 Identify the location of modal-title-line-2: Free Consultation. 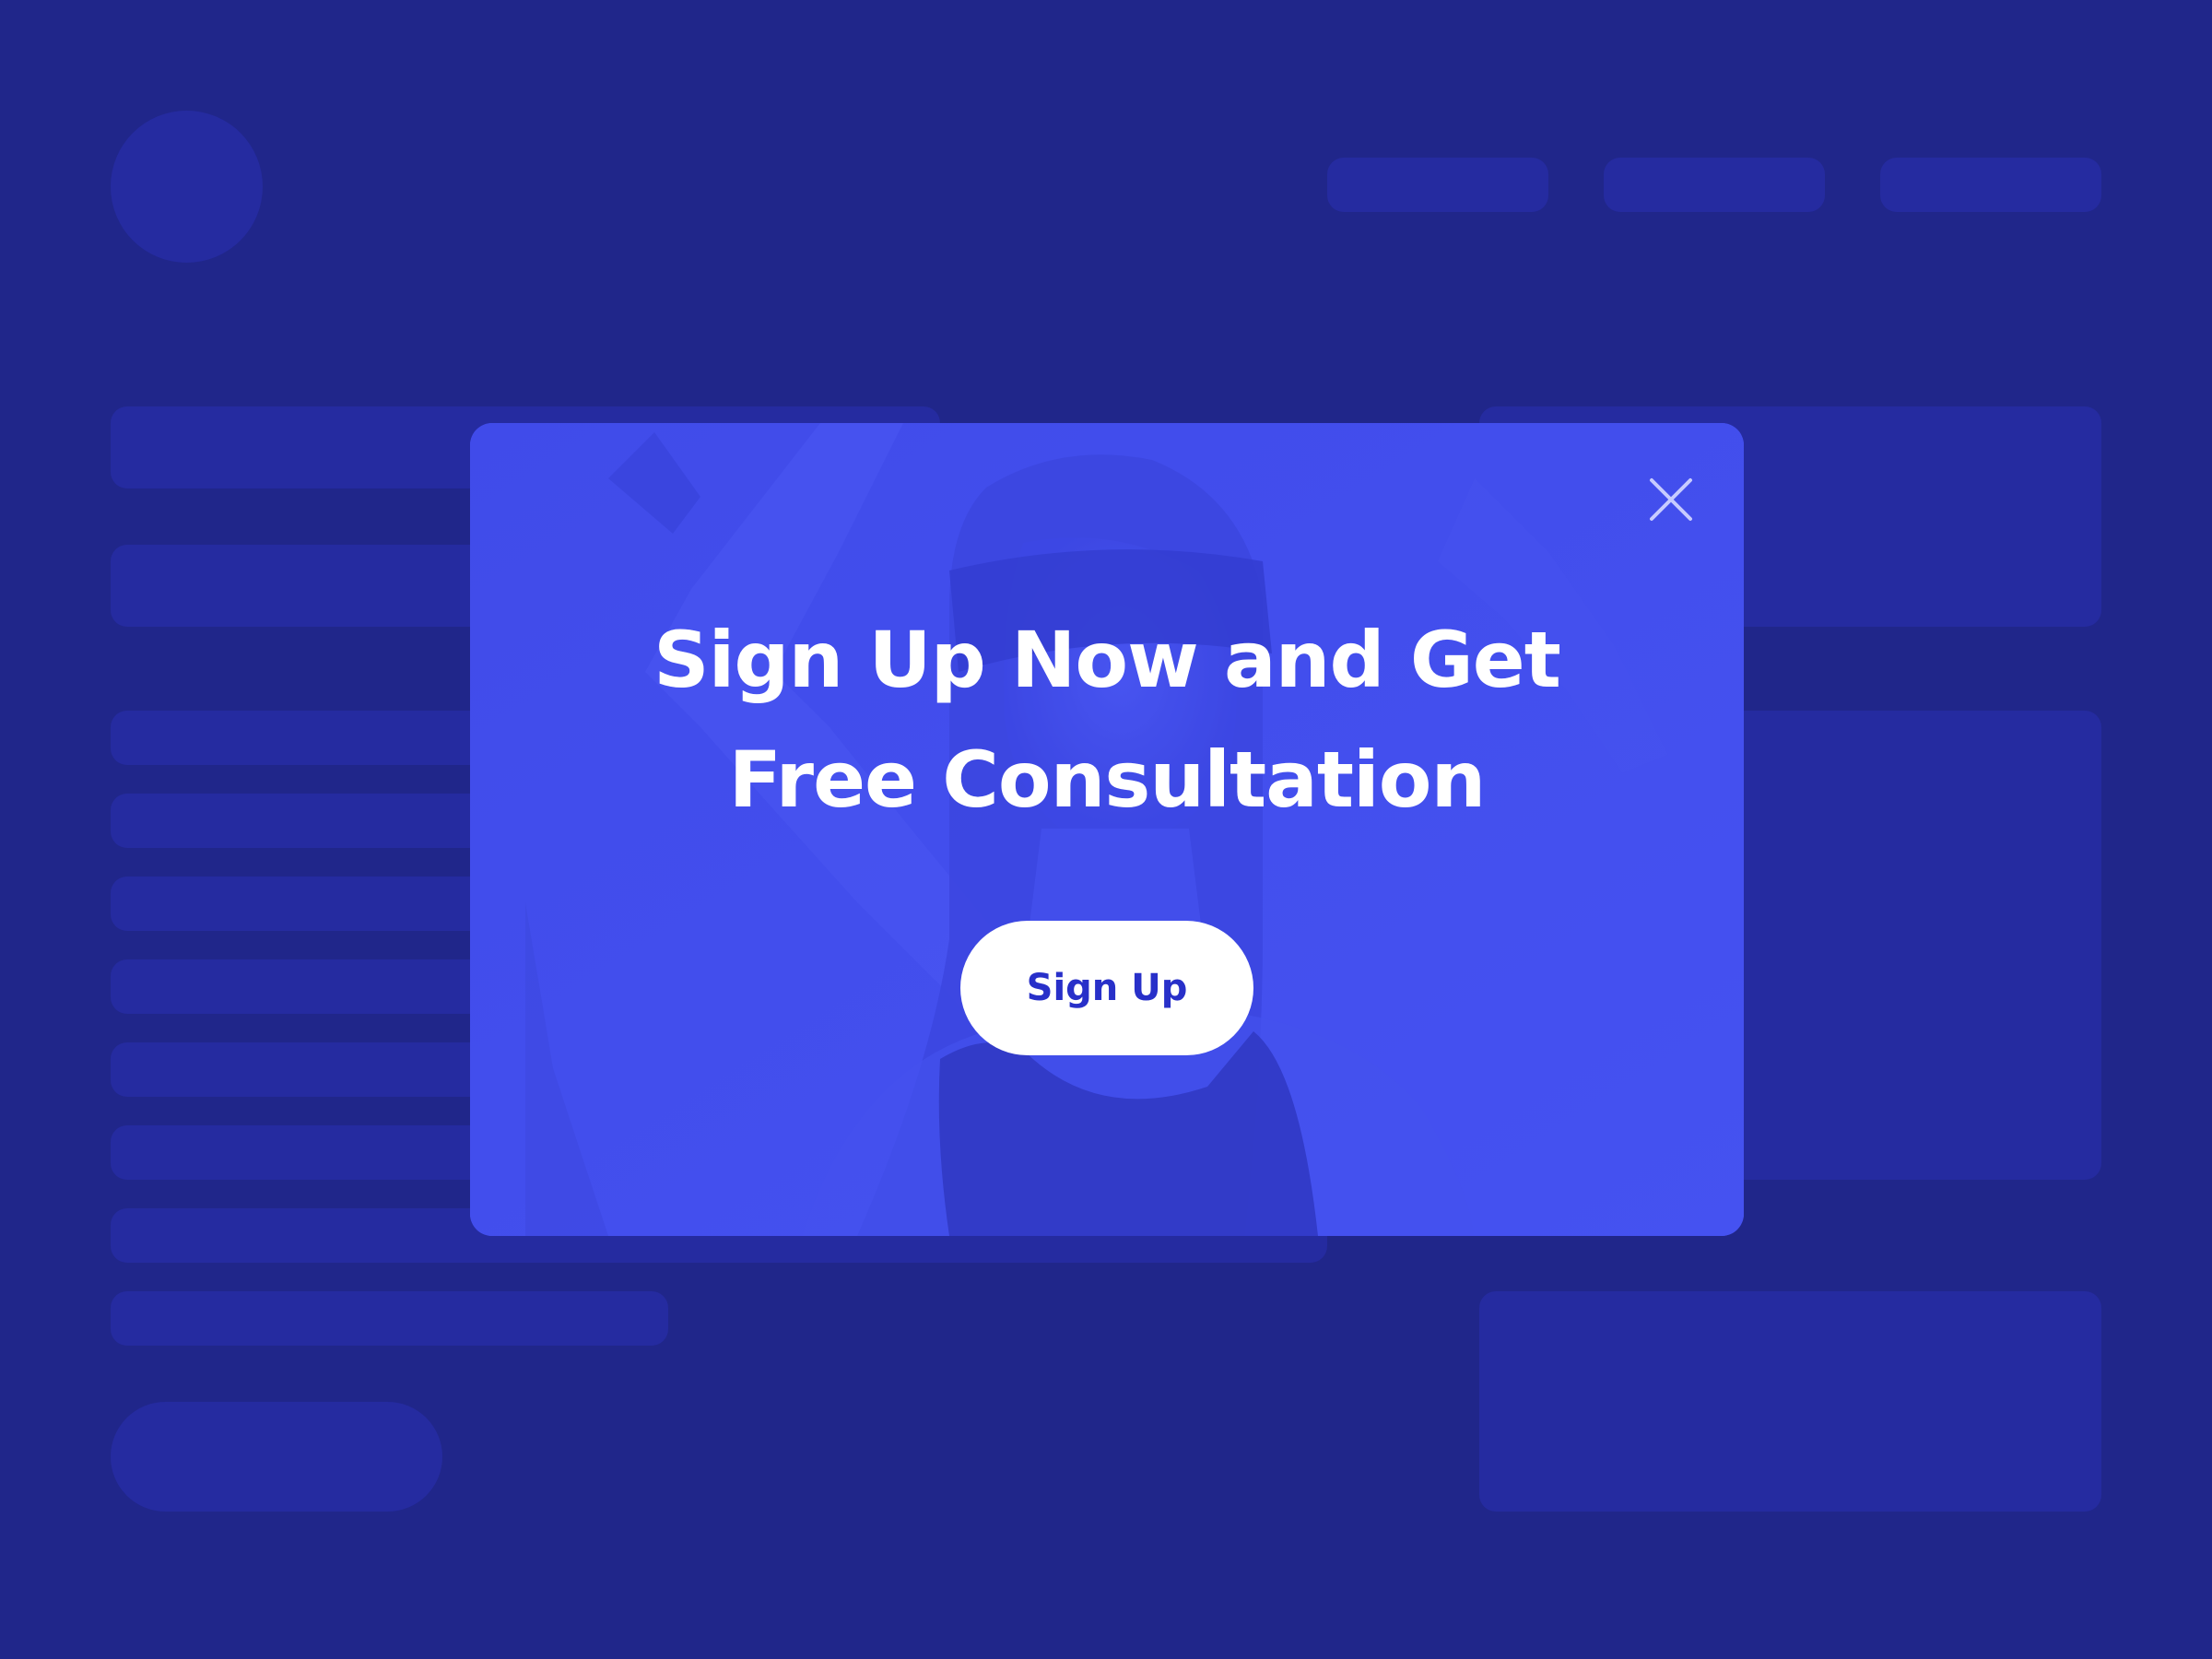
(1107, 780).